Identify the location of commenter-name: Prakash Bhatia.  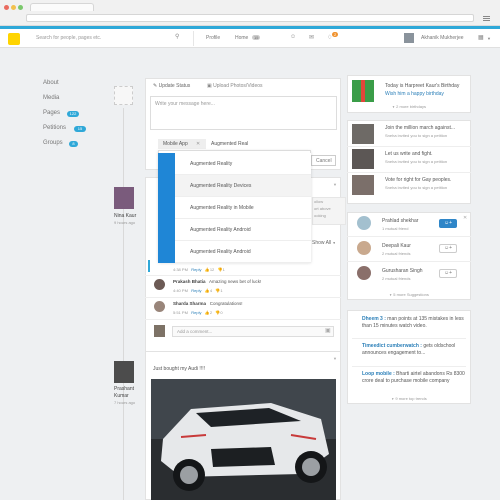
(189, 281).